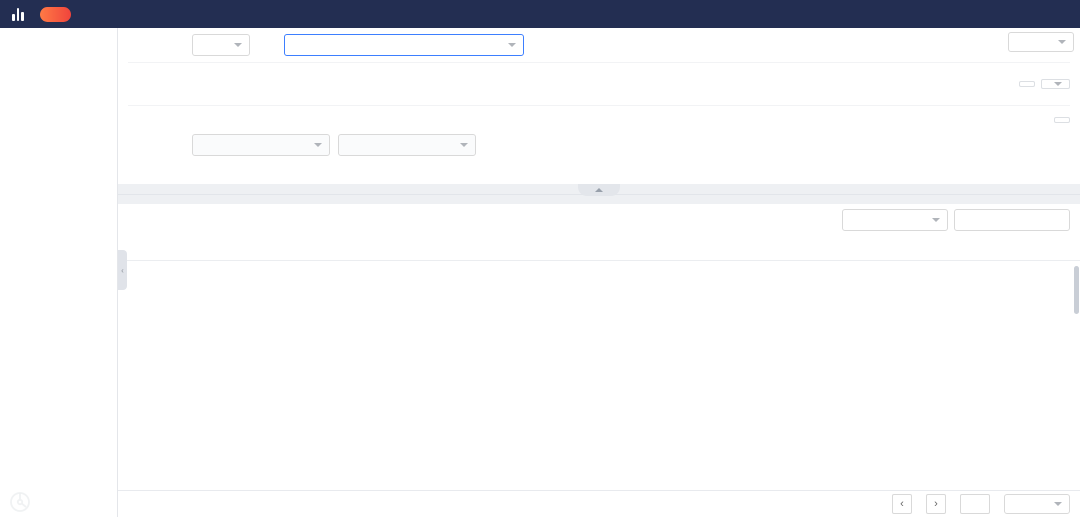 The image size is (1080, 517). Describe the element at coordinates (599, 220) in the screenshot. I see `toolbar` at that location.